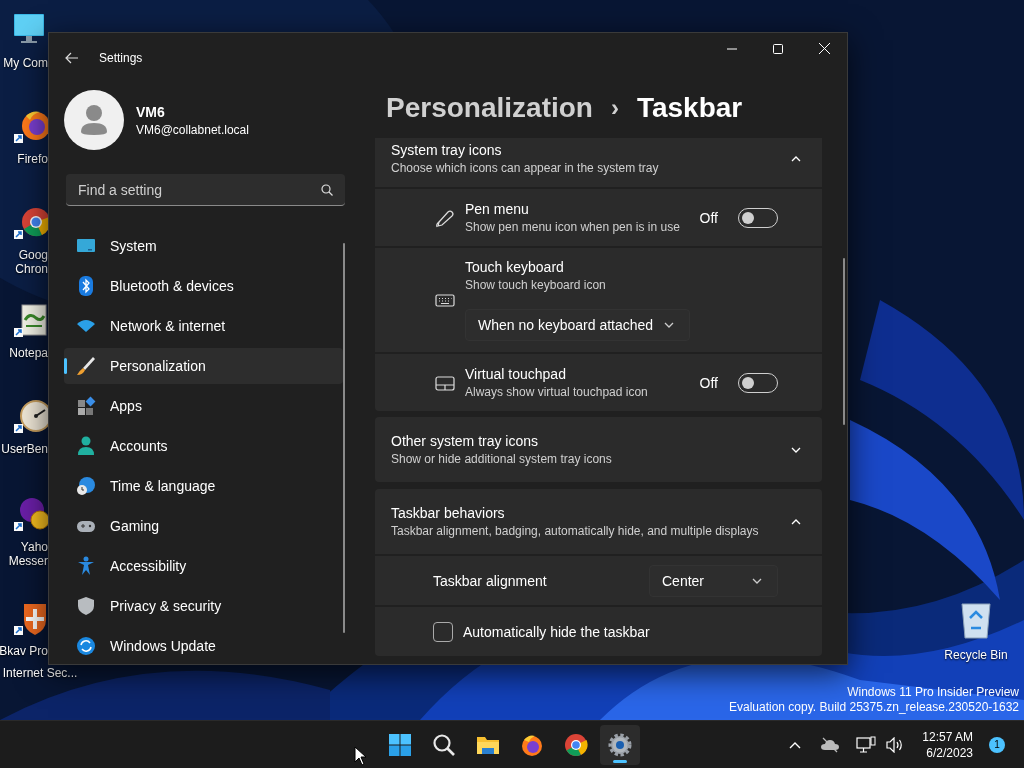 The width and height of the screenshot is (1024, 768). I want to click on section-header: Taskbar behaviors Taskbar alignment, badging, automatically hide, and multiple displays, so click(598, 521).